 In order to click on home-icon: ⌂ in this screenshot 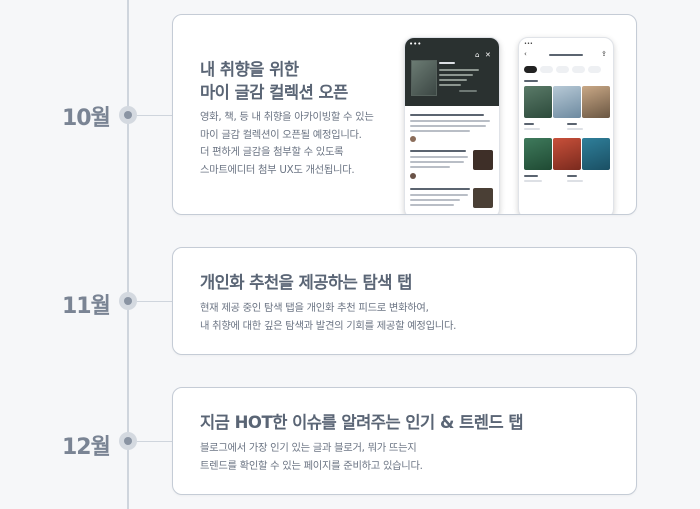, I will do `click(477, 55)`.